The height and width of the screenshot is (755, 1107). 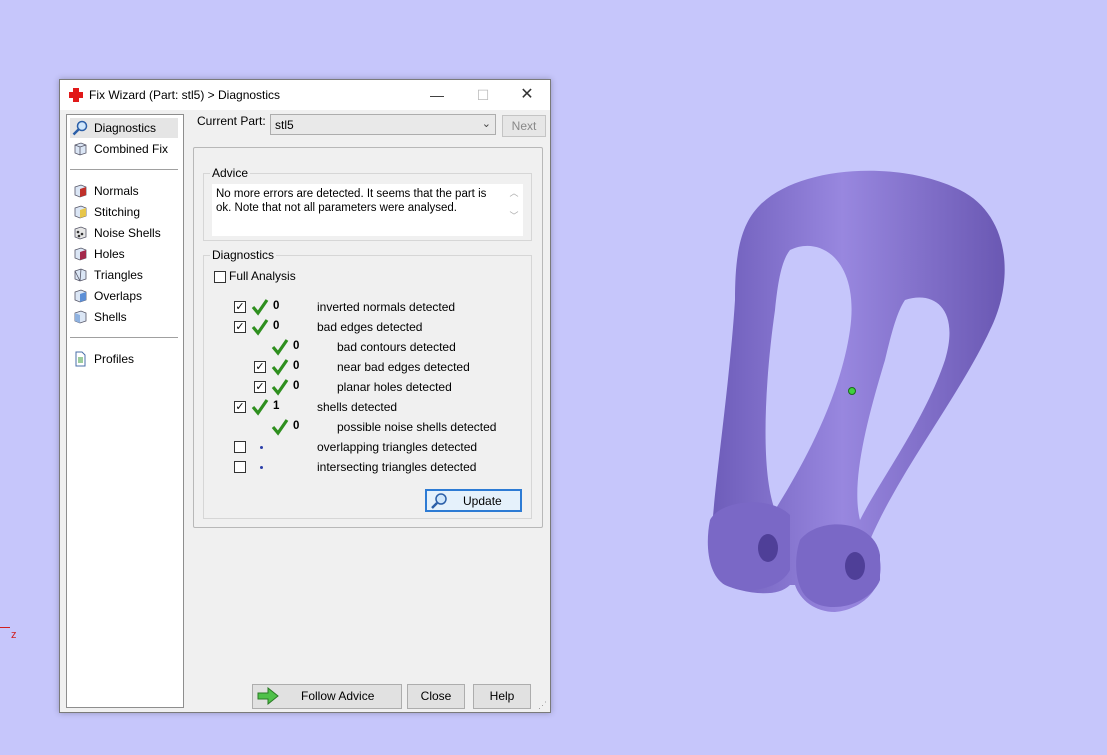 I want to click on current-part-value: stl5, so click(x=284, y=125).